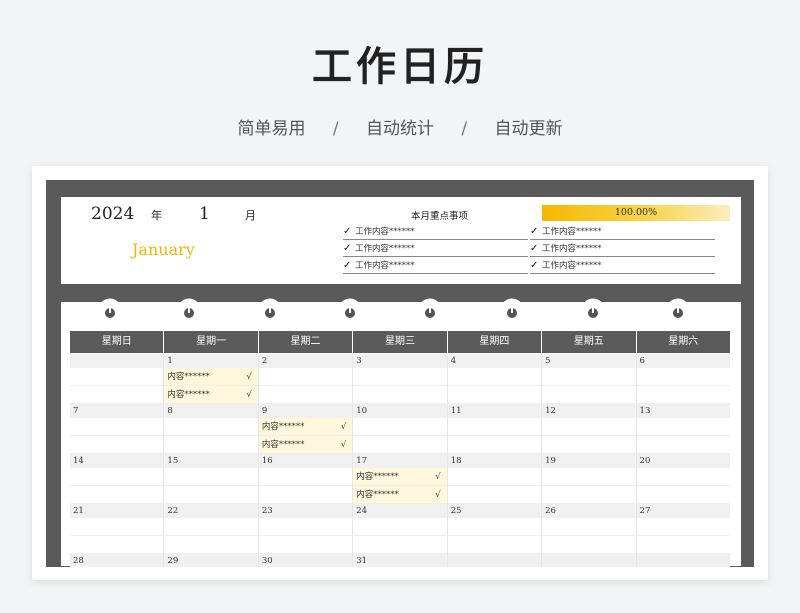 The image size is (800, 613). Describe the element at coordinates (589, 342) in the screenshot. I see `weekday-fri: 星期五` at that location.